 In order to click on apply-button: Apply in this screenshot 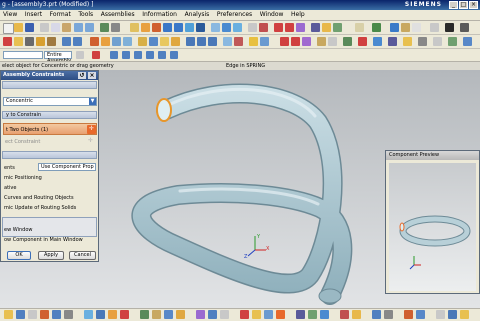, I will do `click(51, 255)`.